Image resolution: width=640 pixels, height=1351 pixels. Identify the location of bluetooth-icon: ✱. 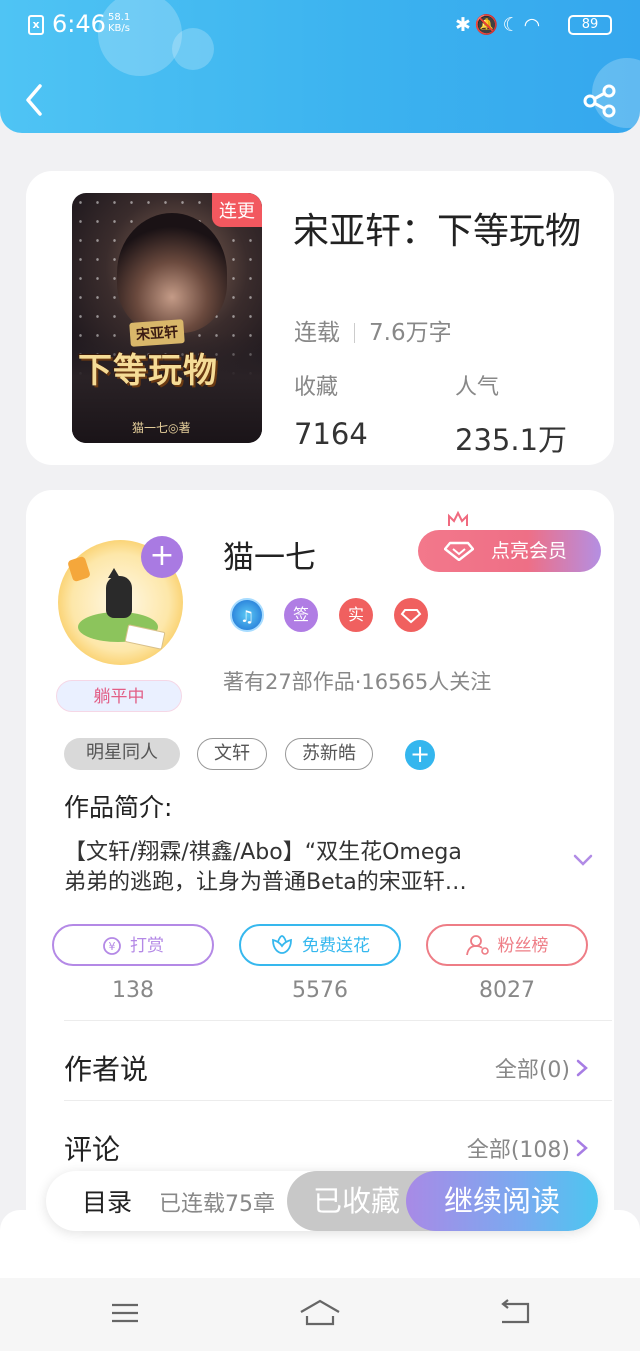
(465, 25).